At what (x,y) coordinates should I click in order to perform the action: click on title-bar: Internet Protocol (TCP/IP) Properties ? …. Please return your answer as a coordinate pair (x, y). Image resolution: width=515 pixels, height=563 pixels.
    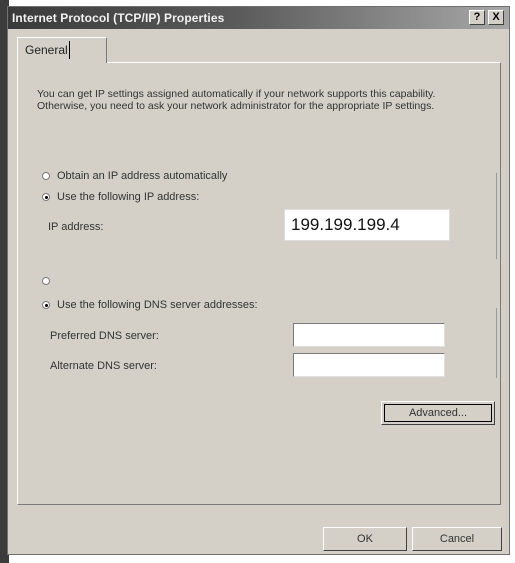
    Looking at the image, I should click on (258, 18).